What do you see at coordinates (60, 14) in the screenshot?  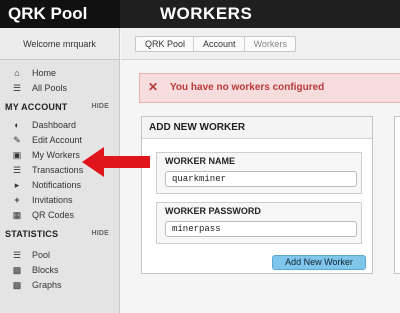 I see `brand-logo: QRK Pool` at bounding box center [60, 14].